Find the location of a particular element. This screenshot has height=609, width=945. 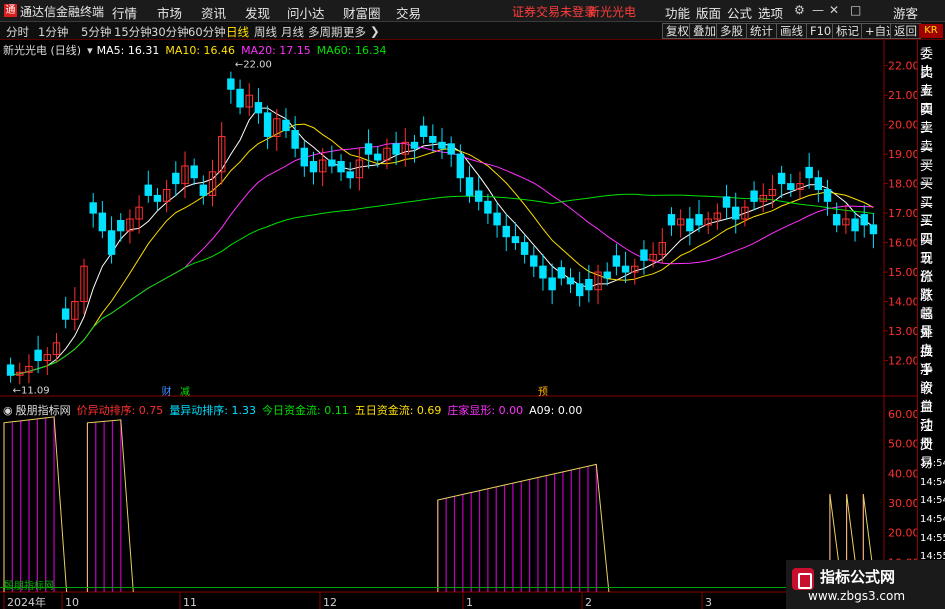

menu-trade: 交易 is located at coordinates (408, 12).